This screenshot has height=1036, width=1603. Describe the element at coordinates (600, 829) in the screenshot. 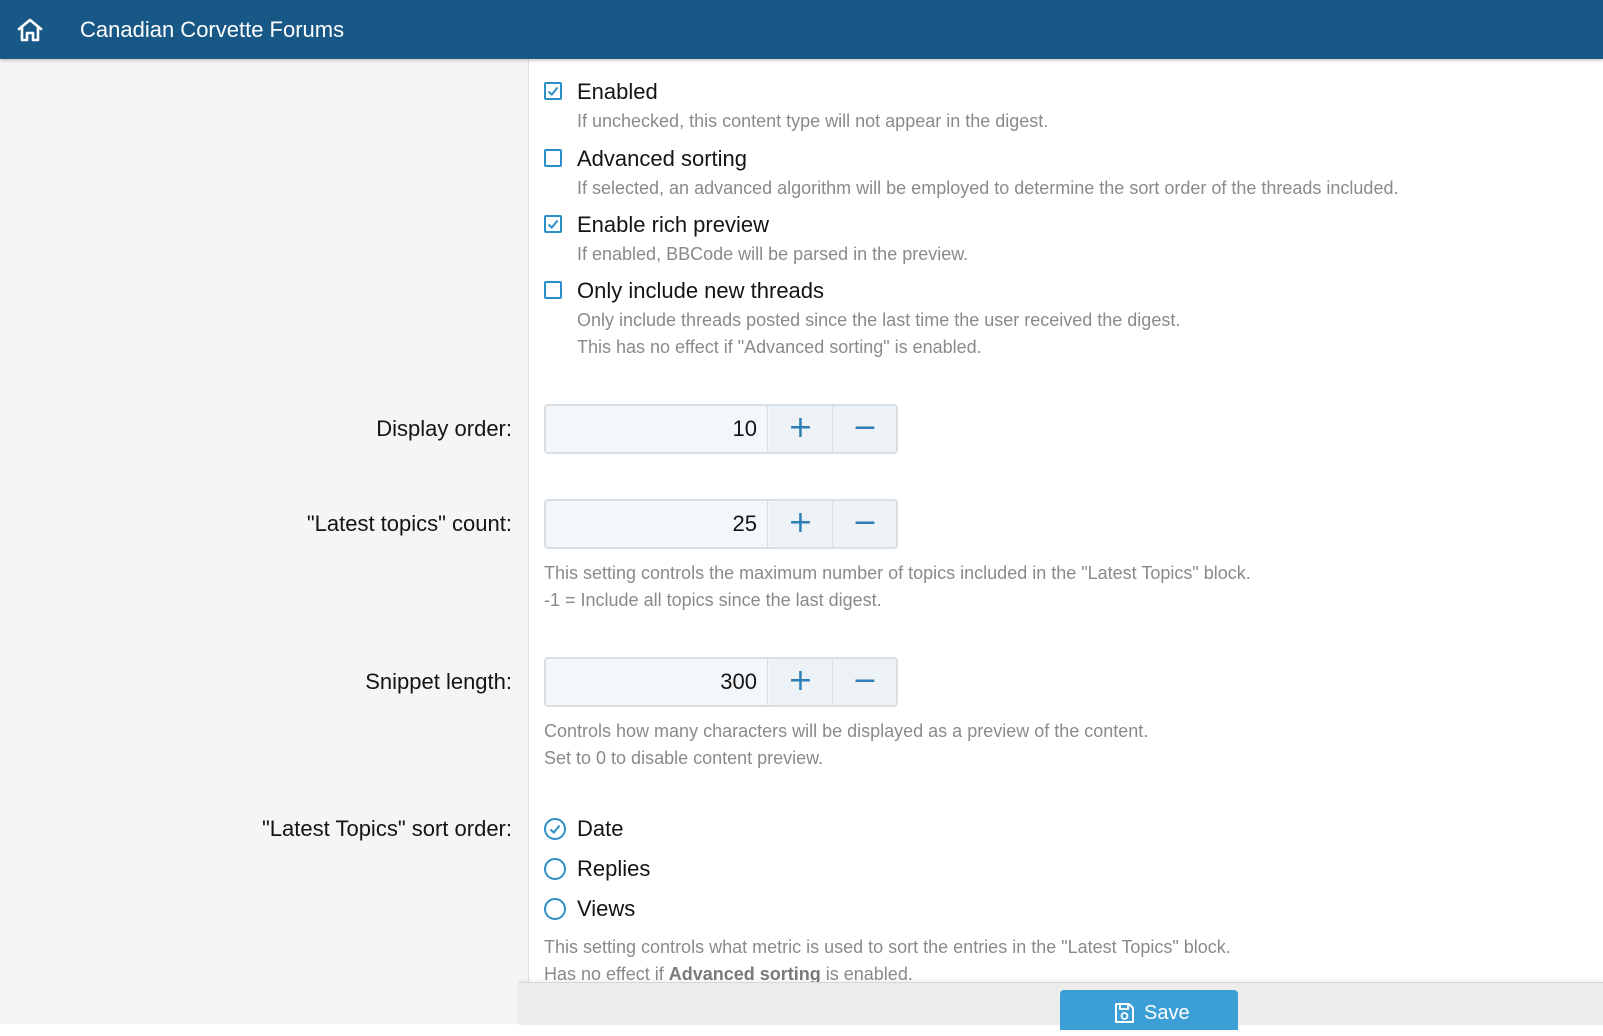

I see `sort-date-label: Date` at that location.